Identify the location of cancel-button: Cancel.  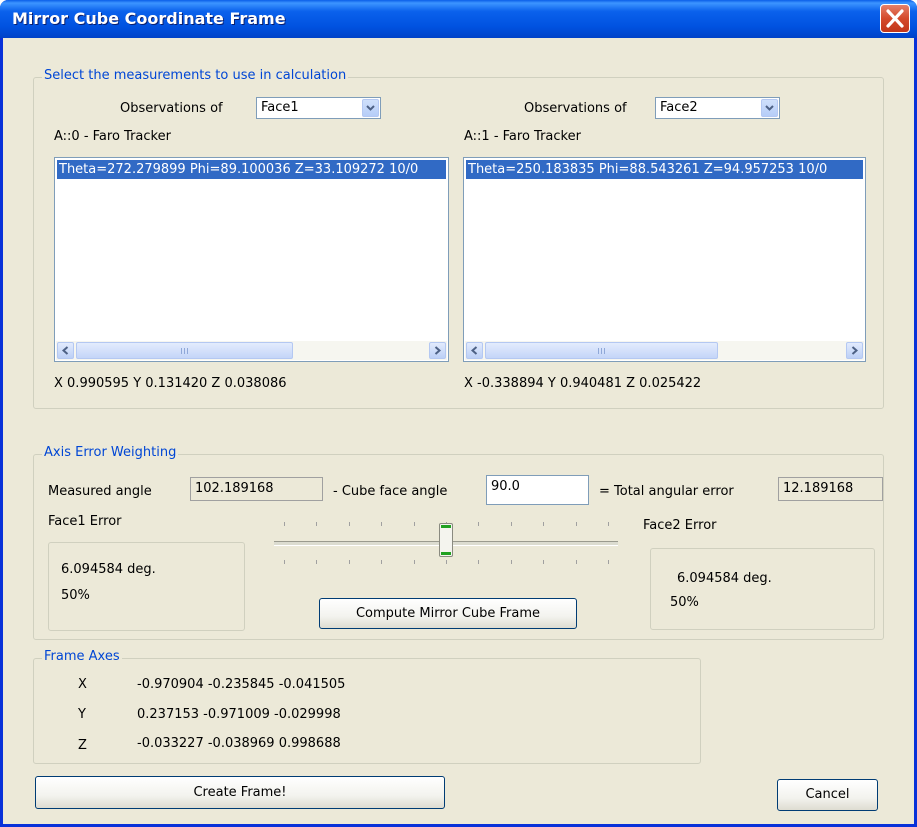
(827, 795).